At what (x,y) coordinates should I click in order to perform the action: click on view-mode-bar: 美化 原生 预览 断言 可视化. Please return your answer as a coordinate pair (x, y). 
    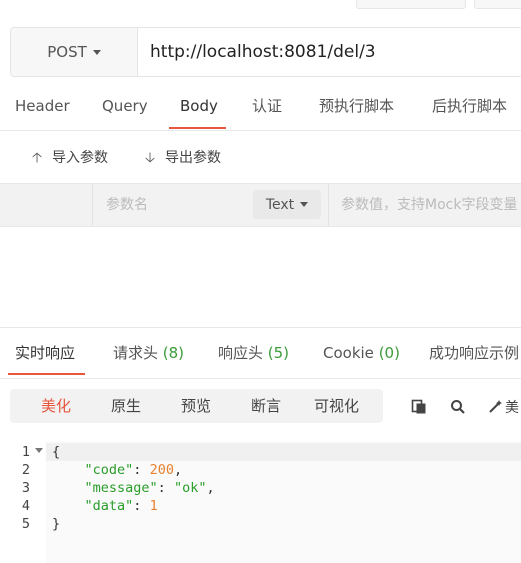
    Looking at the image, I should click on (196, 406).